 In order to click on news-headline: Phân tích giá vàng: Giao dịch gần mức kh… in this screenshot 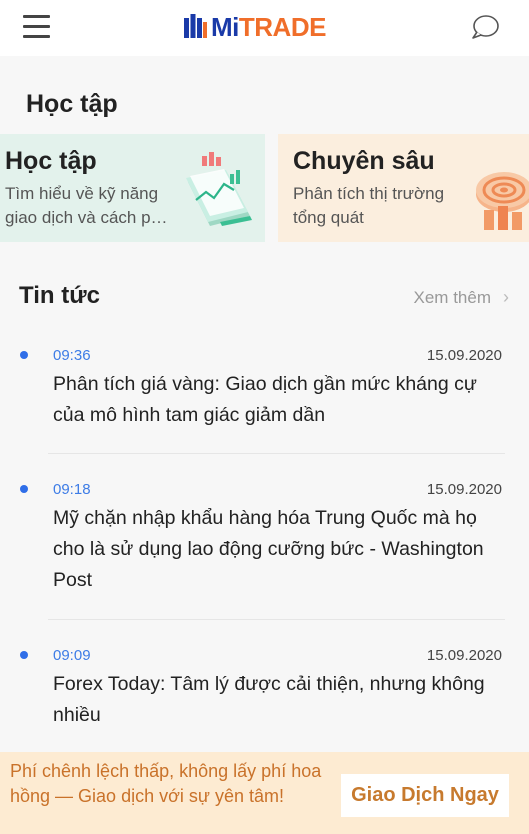, I will do `click(265, 399)`.